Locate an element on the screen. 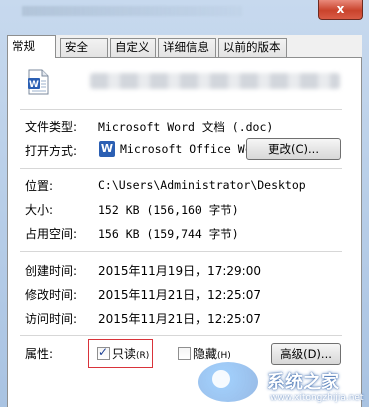 The width and height of the screenshot is (369, 407). hidden-label: 隐藏(H) is located at coordinates (212, 353).